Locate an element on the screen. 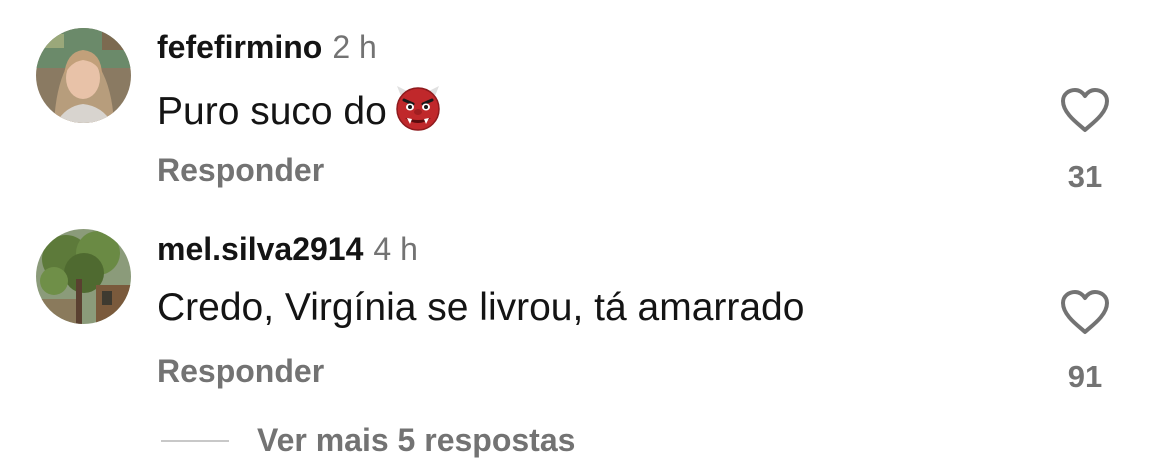  comment-text-content: Puro suco do is located at coordinates (272, 111).